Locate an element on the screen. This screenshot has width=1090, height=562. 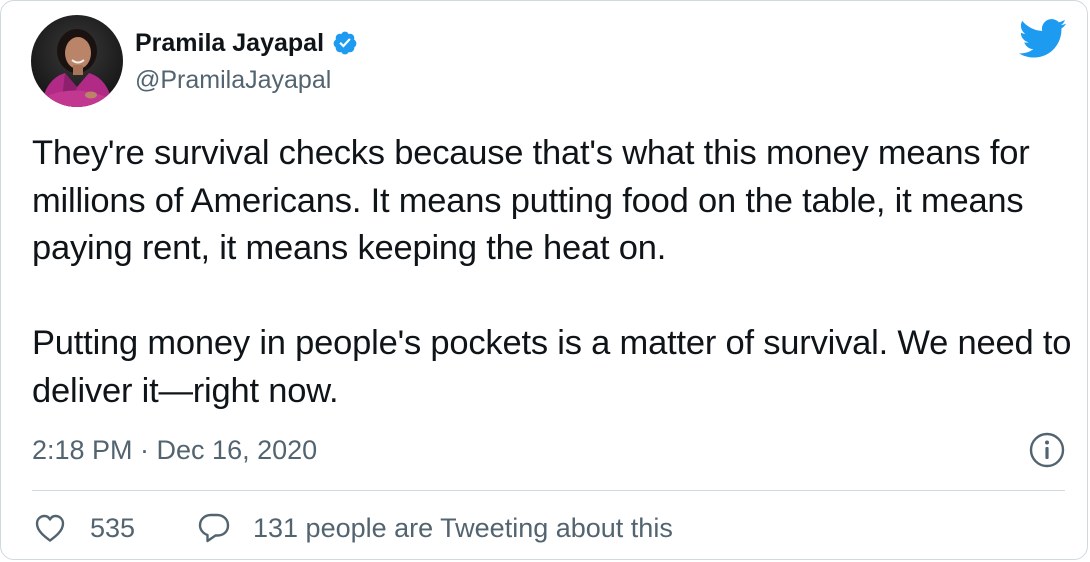
twitter-bird-icon is located at coordinates (1043, 39).